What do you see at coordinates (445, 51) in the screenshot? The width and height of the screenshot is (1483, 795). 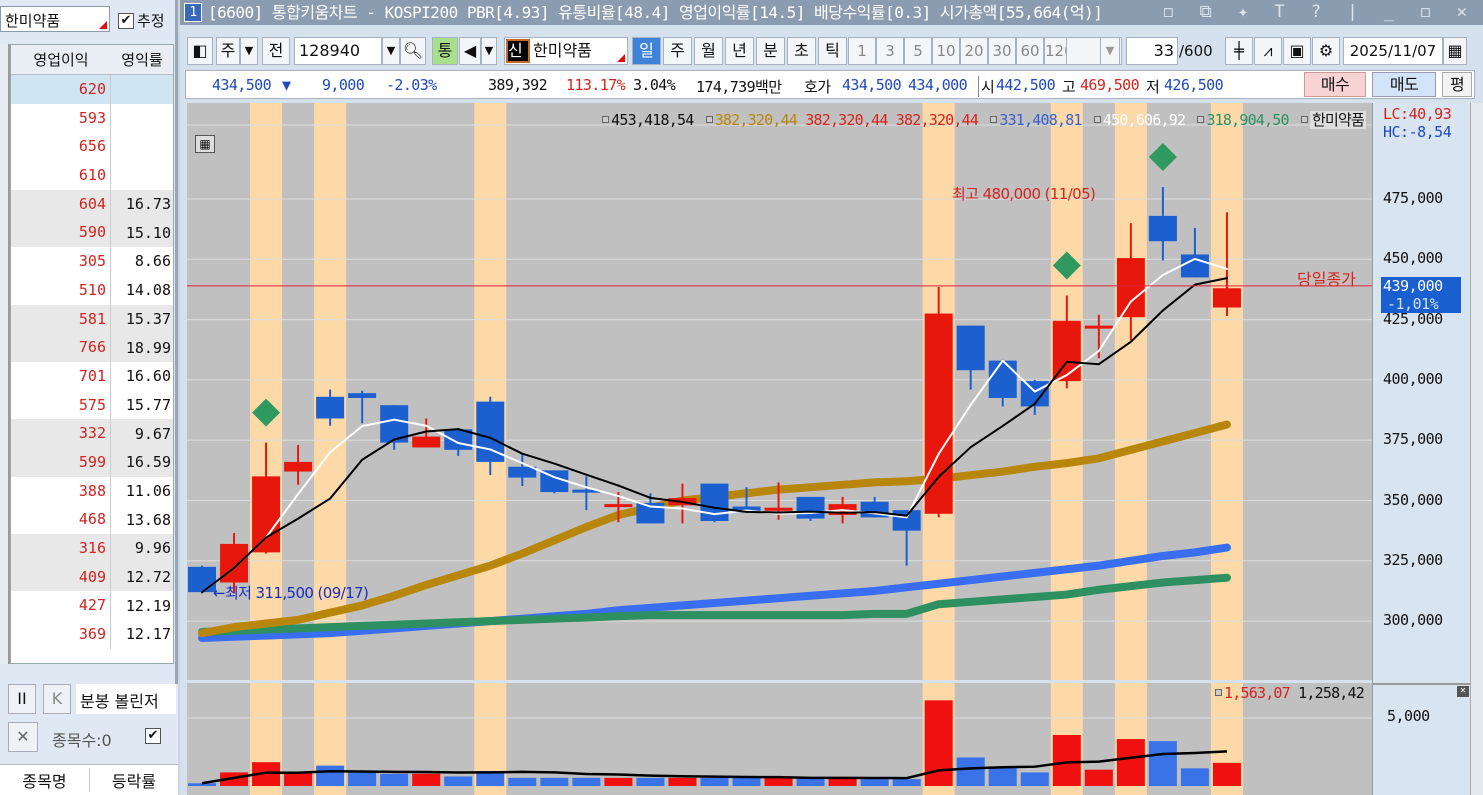 I see `tong-button: 통` at bounding box center [445, 51].